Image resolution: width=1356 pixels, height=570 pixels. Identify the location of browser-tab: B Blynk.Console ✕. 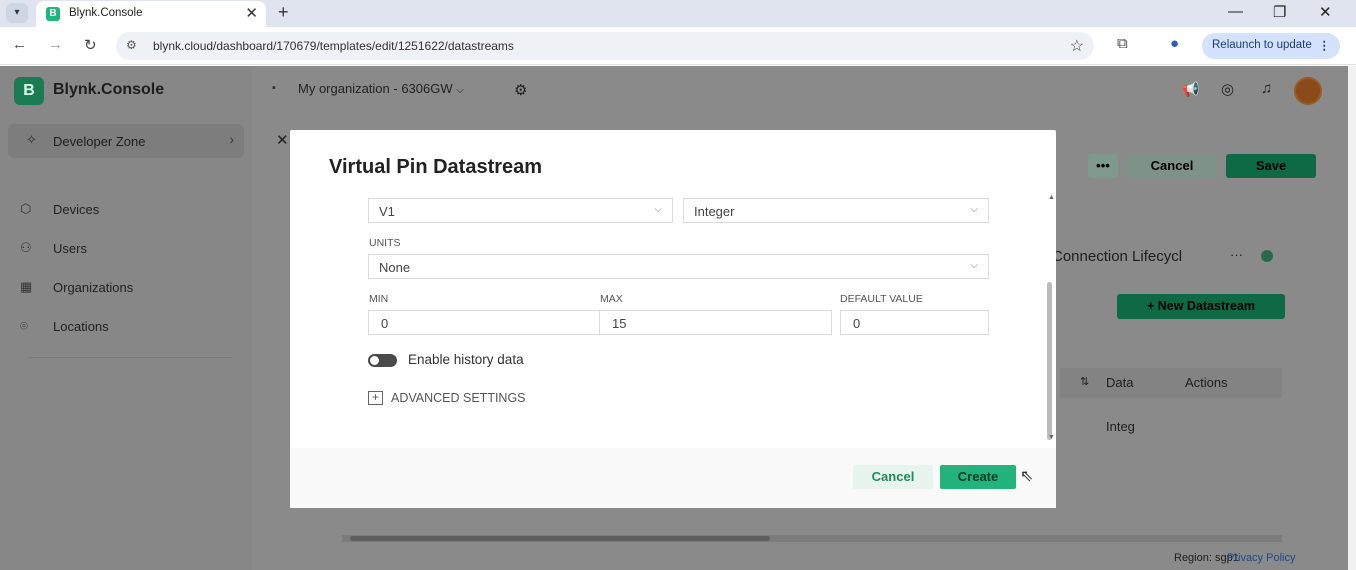
(151, 14).